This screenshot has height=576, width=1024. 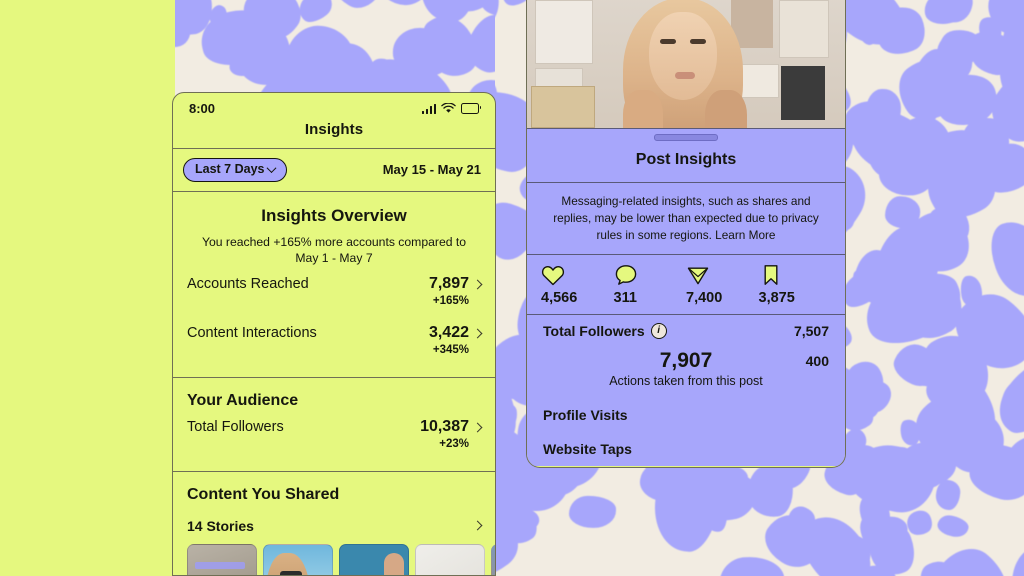 What do you see at coordinates (222, 559) in the screenshot?
I see `thumb-silhouette` at bounding box center [222, 559].